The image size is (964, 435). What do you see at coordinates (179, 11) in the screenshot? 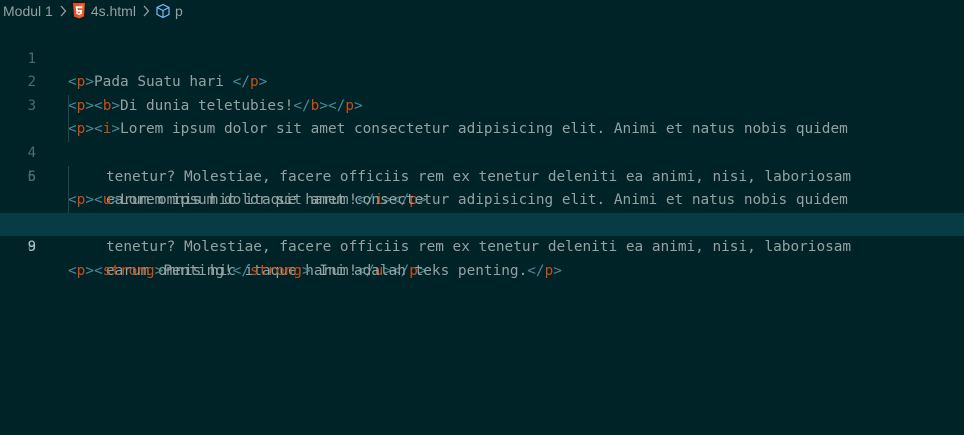
I see `breadcrumb-symbol: p` at bounding box center [179, 11].